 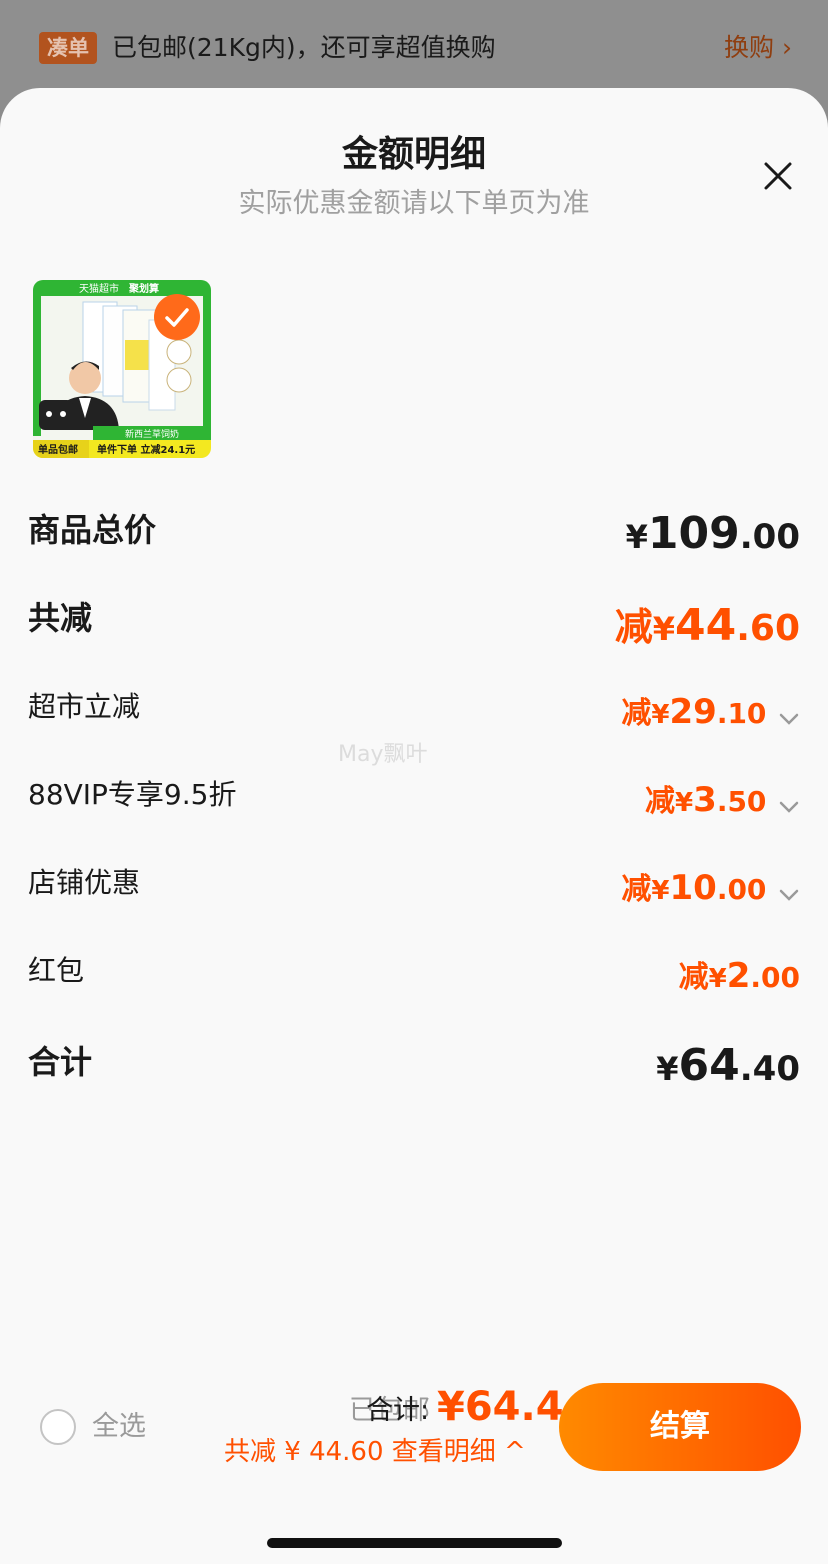 What do you see at coordinates (414, 886) in the screenshot?
I see `row-store-discount: 店铺优惠 减¥10.00` at bounding box center [414, 886].